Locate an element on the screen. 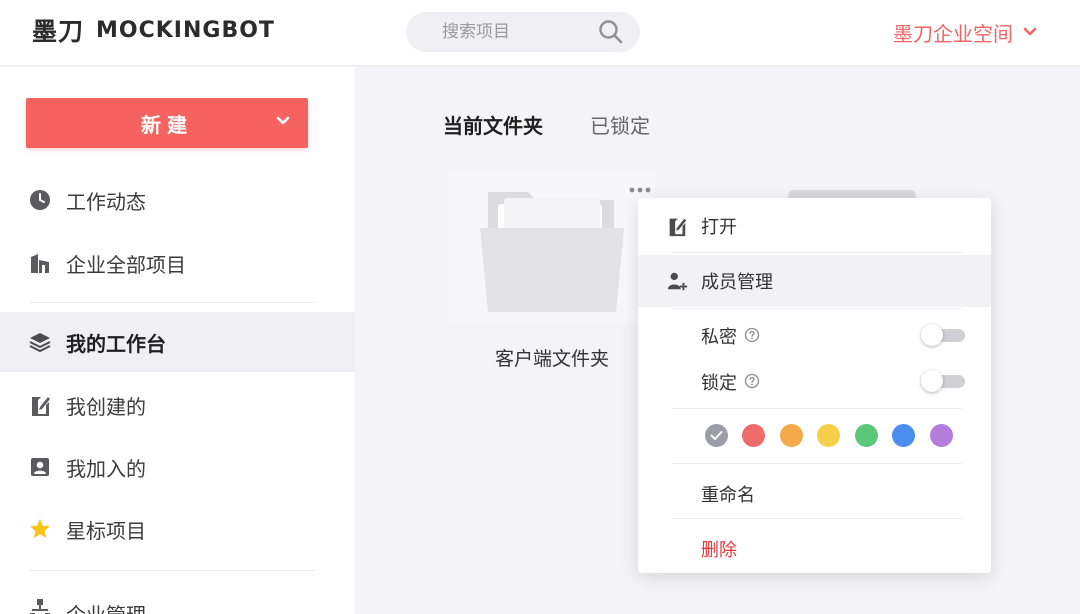 The height and width of the screenshot is (614, 1080). check-icon is located at coordinates (716, 435).